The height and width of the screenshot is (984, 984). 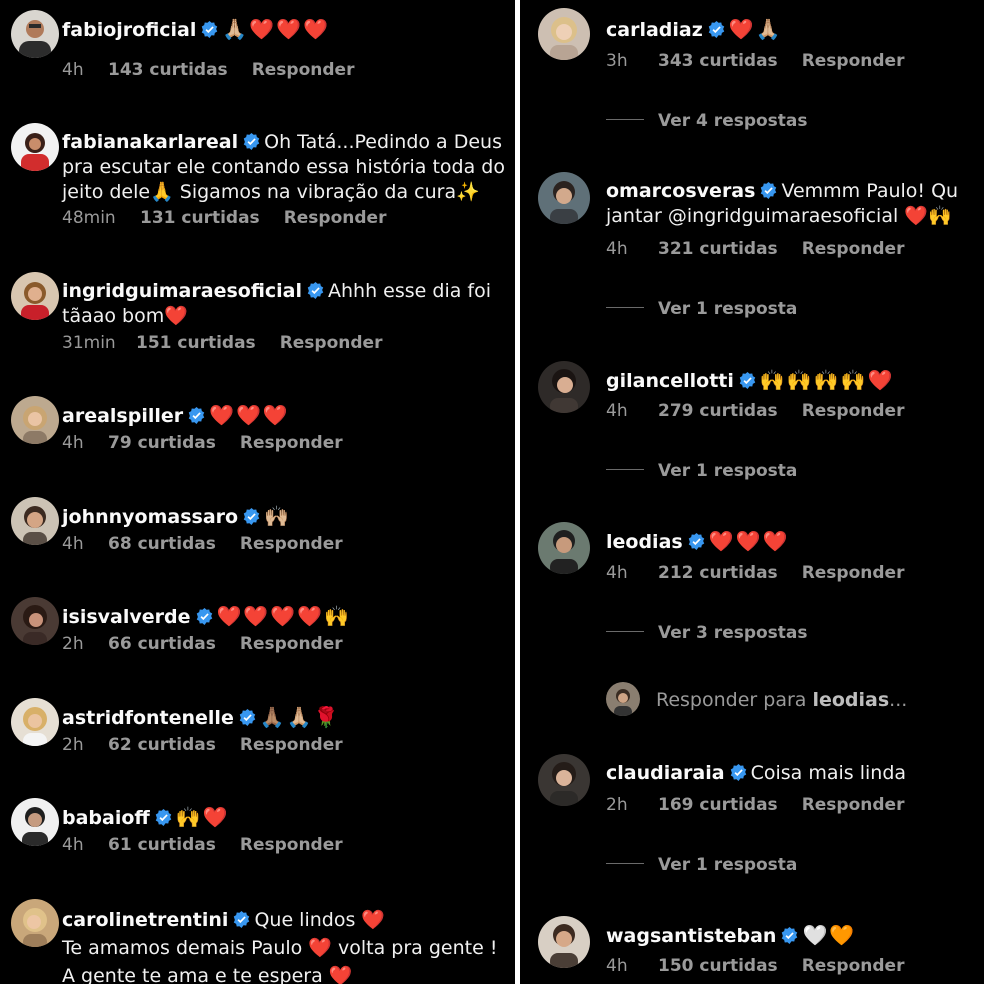 I want to click on comment-body: astridfontenelle 🙏🏽🙏🏼🌹, so click(x=288, y=718).